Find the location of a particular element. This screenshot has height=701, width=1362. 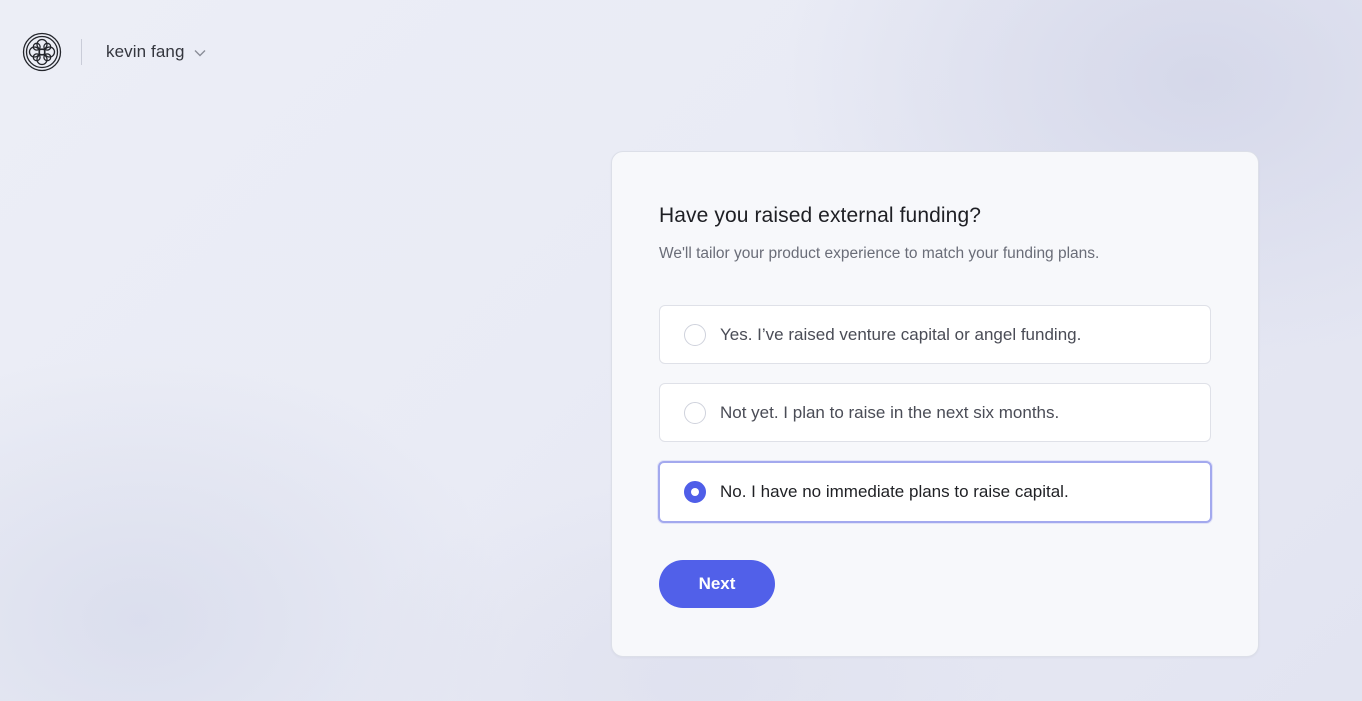

user-menu: kevin fang is located at coordinates (156, 52).